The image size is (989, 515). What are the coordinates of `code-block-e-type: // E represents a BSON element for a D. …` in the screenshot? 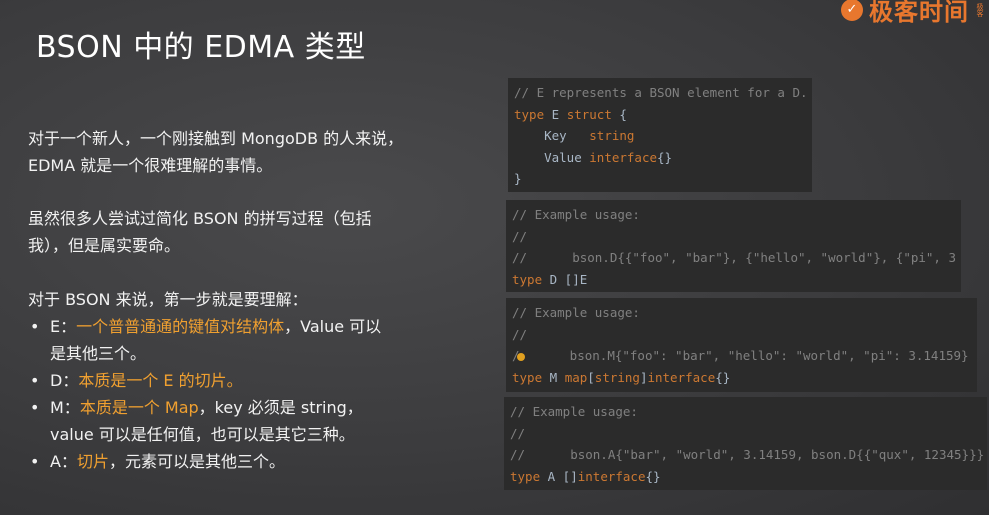 It's located at (660, 135).